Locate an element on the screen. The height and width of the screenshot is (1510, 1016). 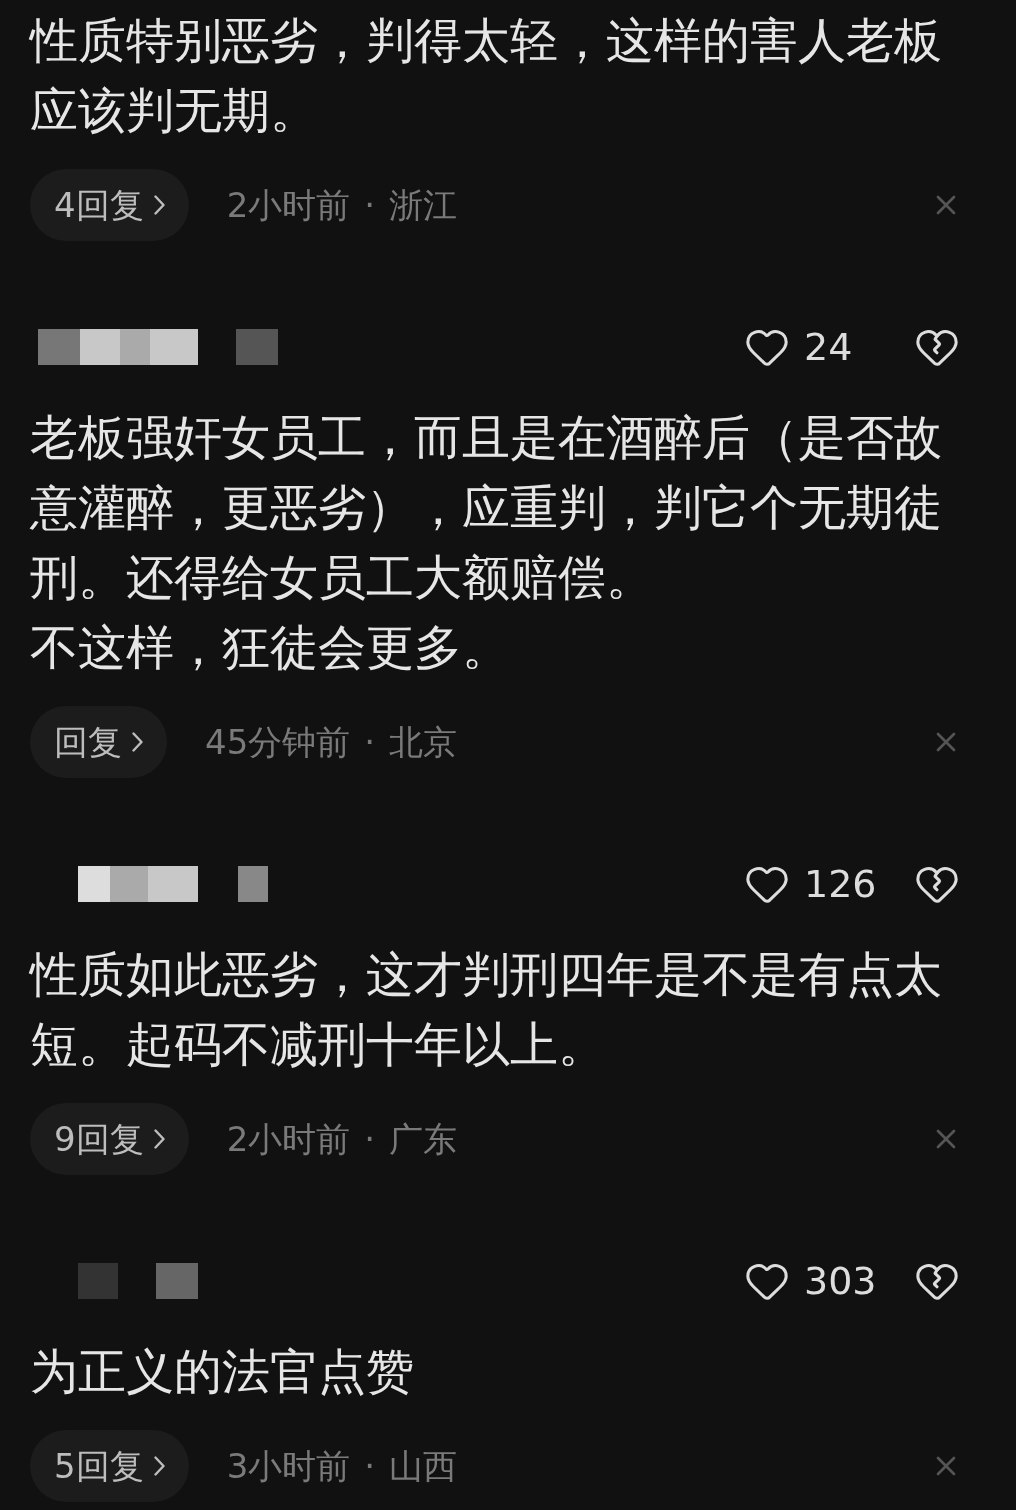
comment-time: 3小时前 is located at coordinates (288, 1466).